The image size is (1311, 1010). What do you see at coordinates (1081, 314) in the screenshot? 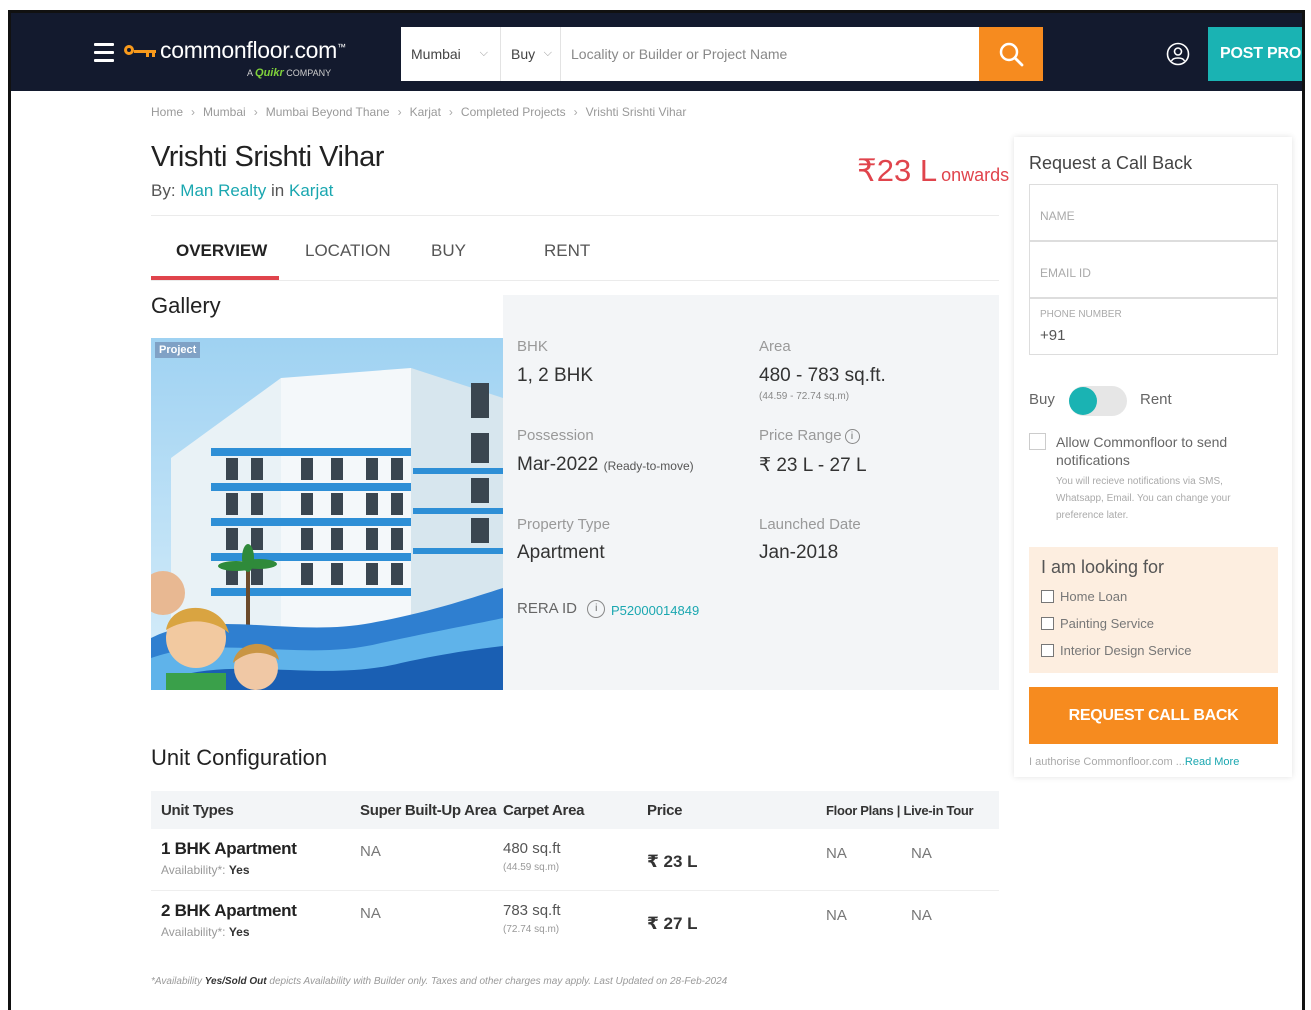
I see `phone-label: PHONE NUMBER` at bounding box center [1081, 314].